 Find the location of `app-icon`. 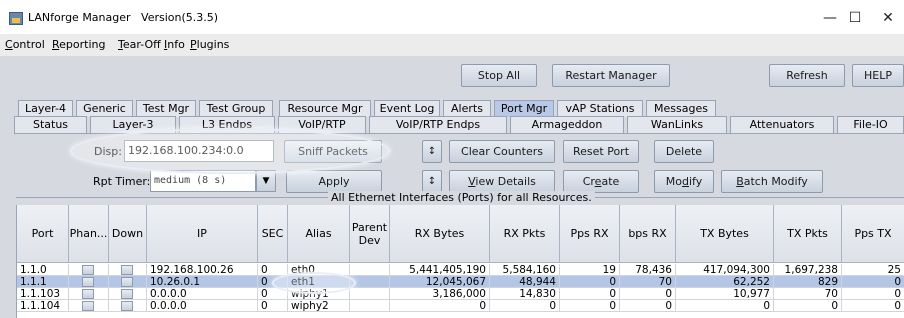

app-icon is located at coordinates (16, 18).